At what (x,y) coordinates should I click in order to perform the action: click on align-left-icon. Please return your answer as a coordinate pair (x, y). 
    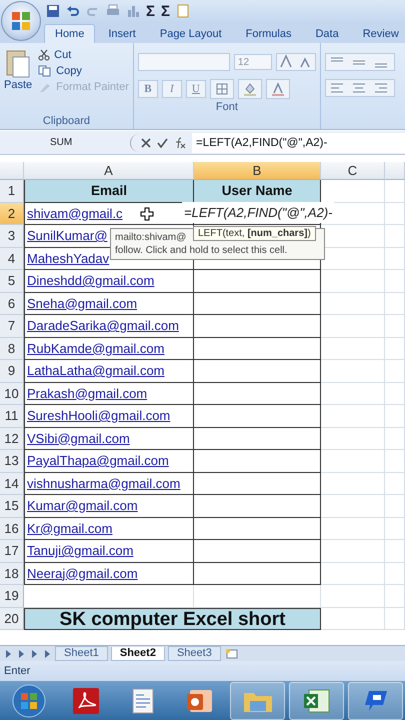
    Looking at the image, I should click on (359, 88).